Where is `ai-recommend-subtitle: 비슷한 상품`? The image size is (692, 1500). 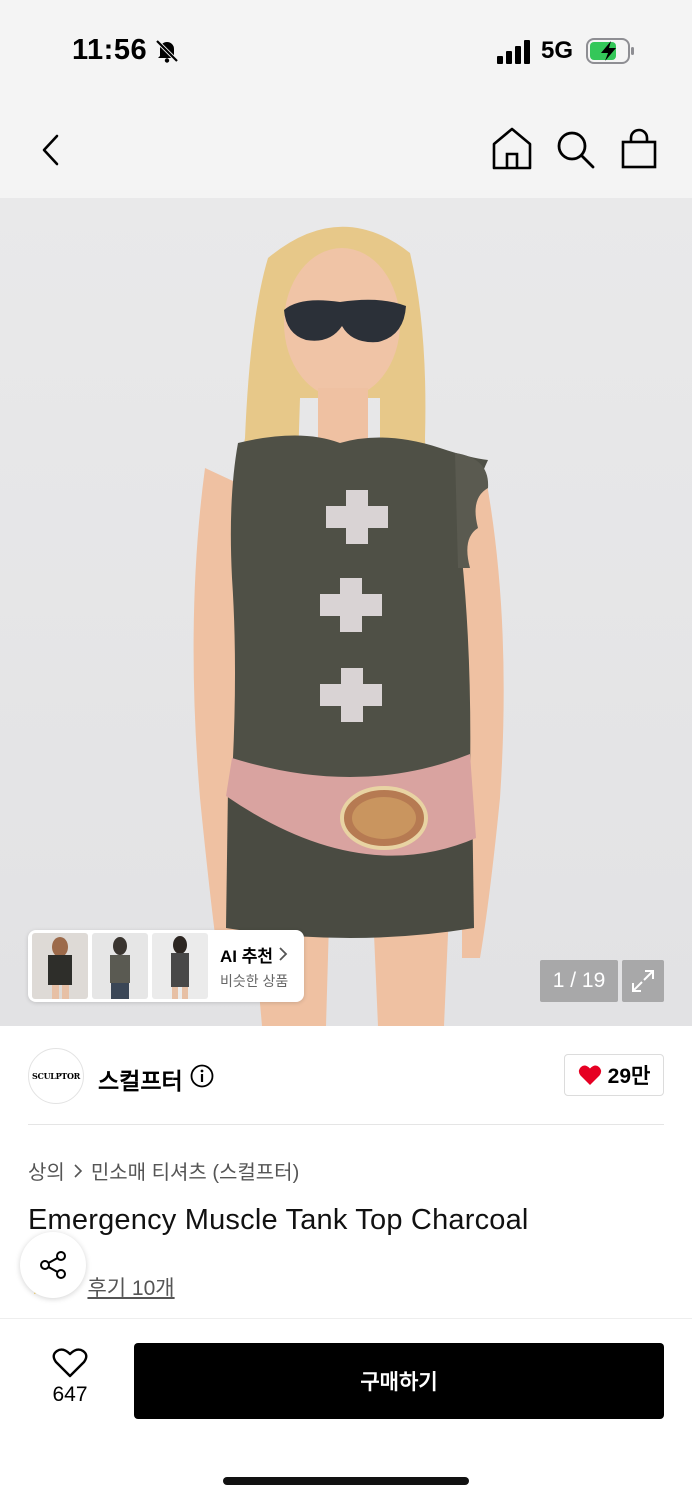 ai-recommend-subtitle: 비슷한 상품 is located at coordinates (254, 980).